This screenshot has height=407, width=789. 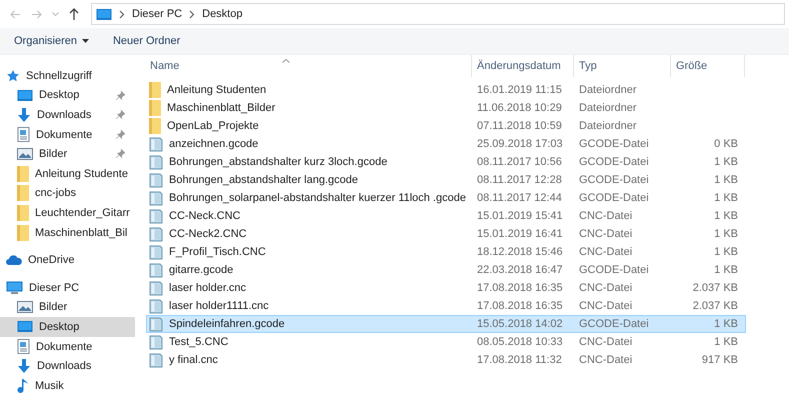 What do you see at coordinates (24, 366) in the screenshot?
I see `download-icon` at bounding box center [24, 366].